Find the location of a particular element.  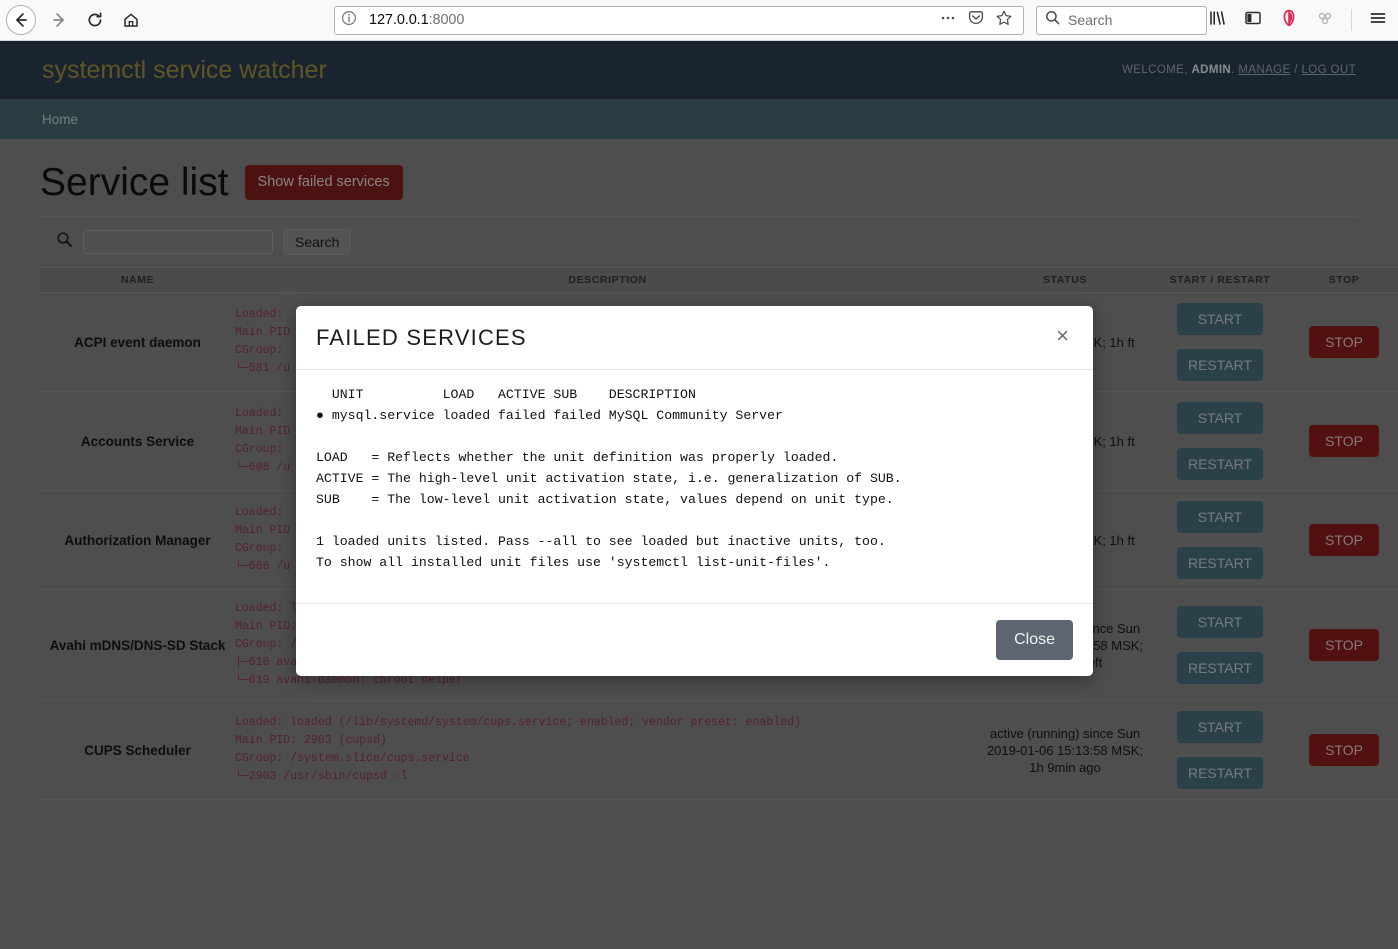

reload-icon is located at coordinates (95, 20).